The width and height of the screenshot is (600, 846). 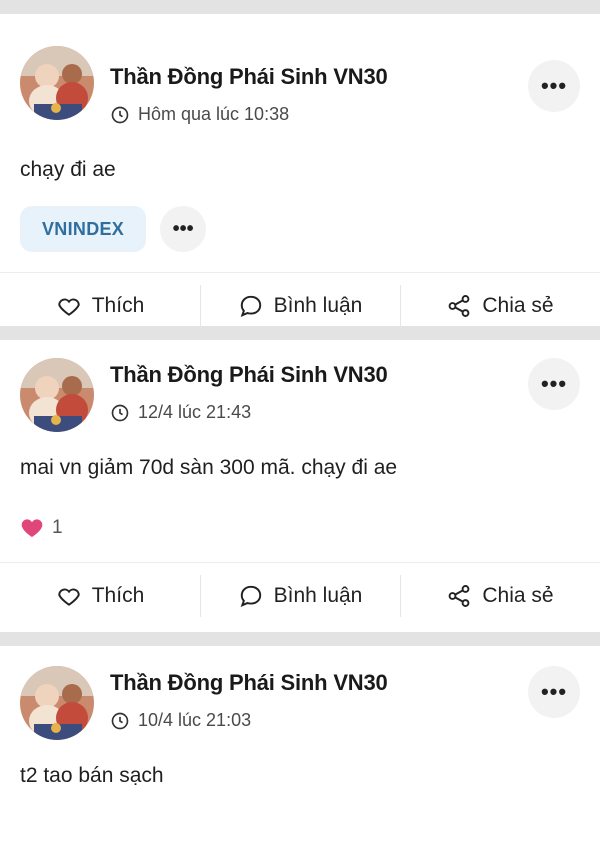 What do you see at coordinates (68, 169) in the screenshot?
I see `post-text: chạy đi ae` at bounding box center [68, 169].